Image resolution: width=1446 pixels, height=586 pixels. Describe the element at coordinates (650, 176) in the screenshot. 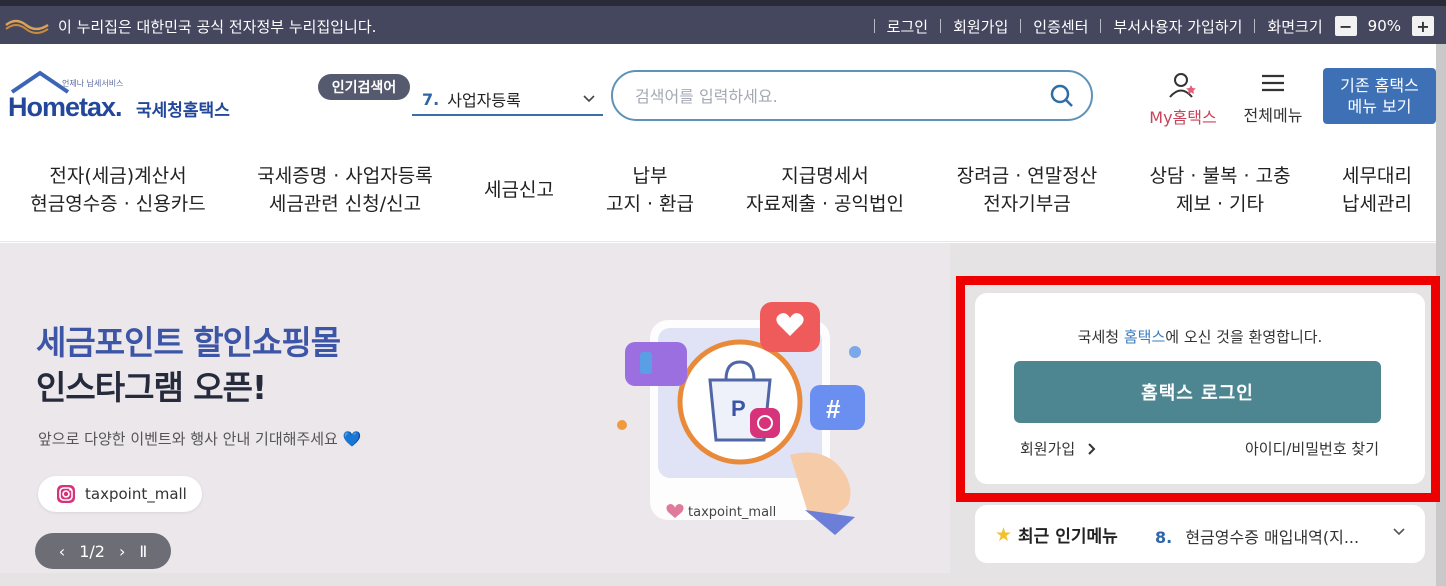

I see `nav-line: 납부` at that location.